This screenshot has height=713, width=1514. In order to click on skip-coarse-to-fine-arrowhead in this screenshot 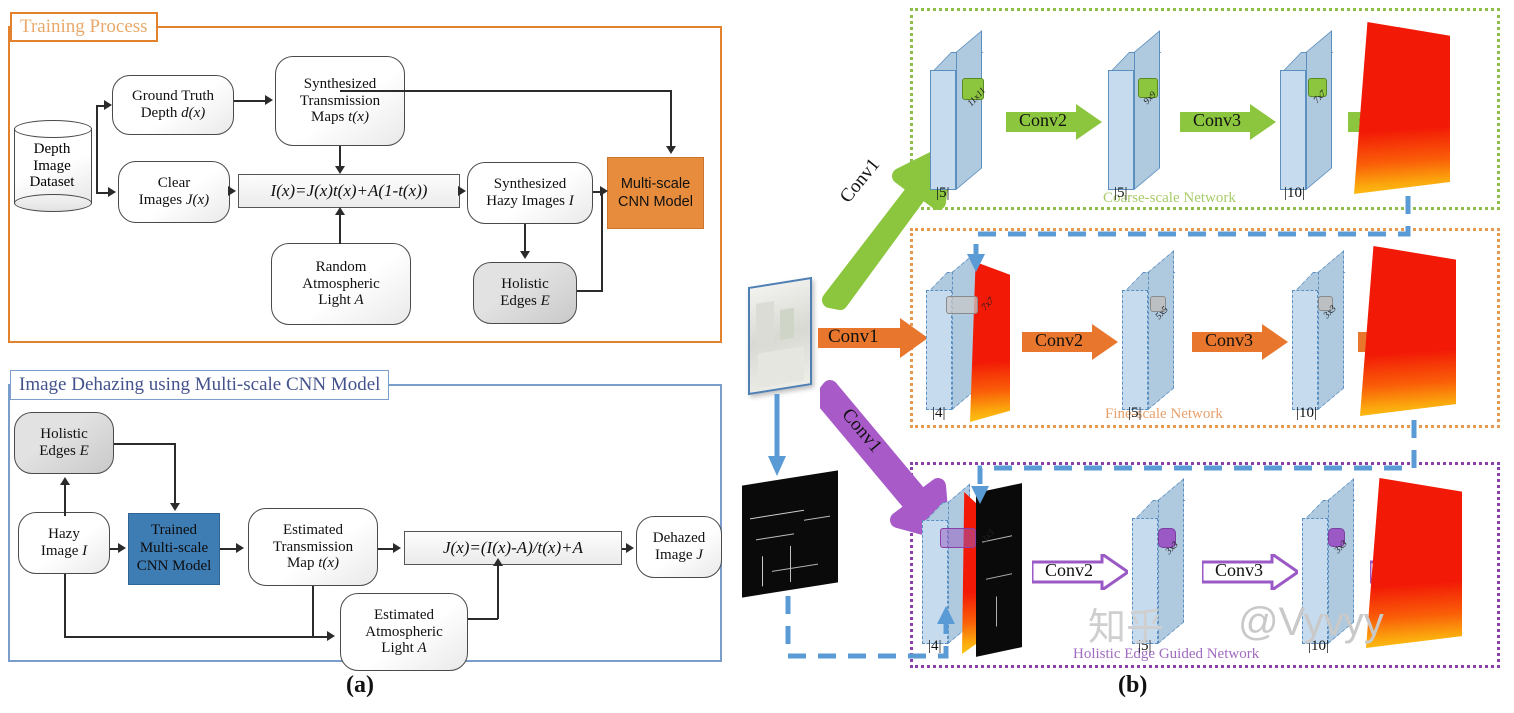, I will do `click(976, 263)`.